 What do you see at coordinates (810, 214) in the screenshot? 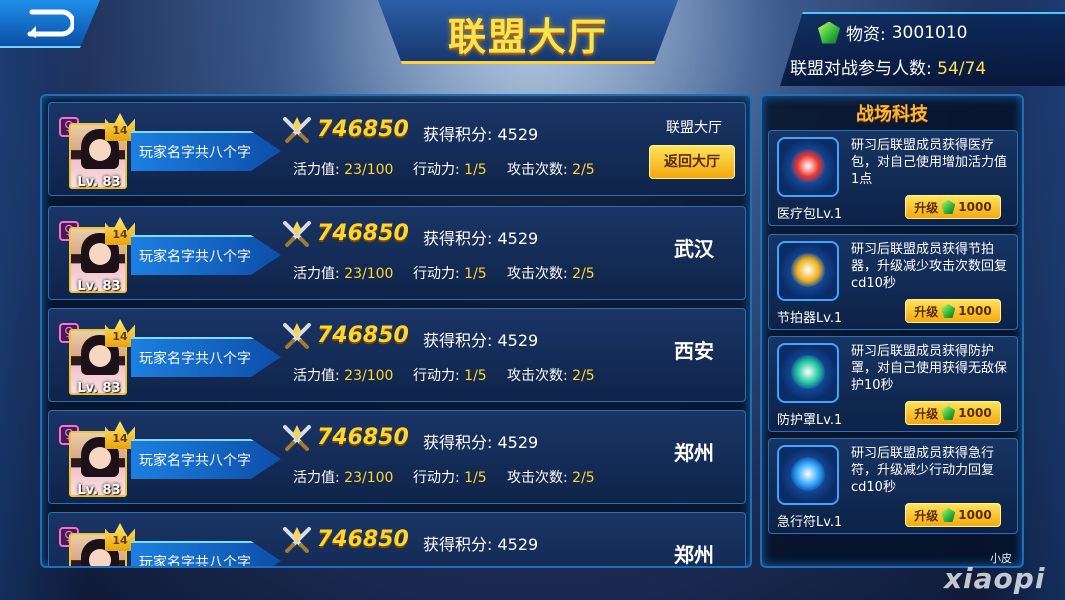
I see `tech-name: 医疗包Lv.1` at bounding box center [810, 214].